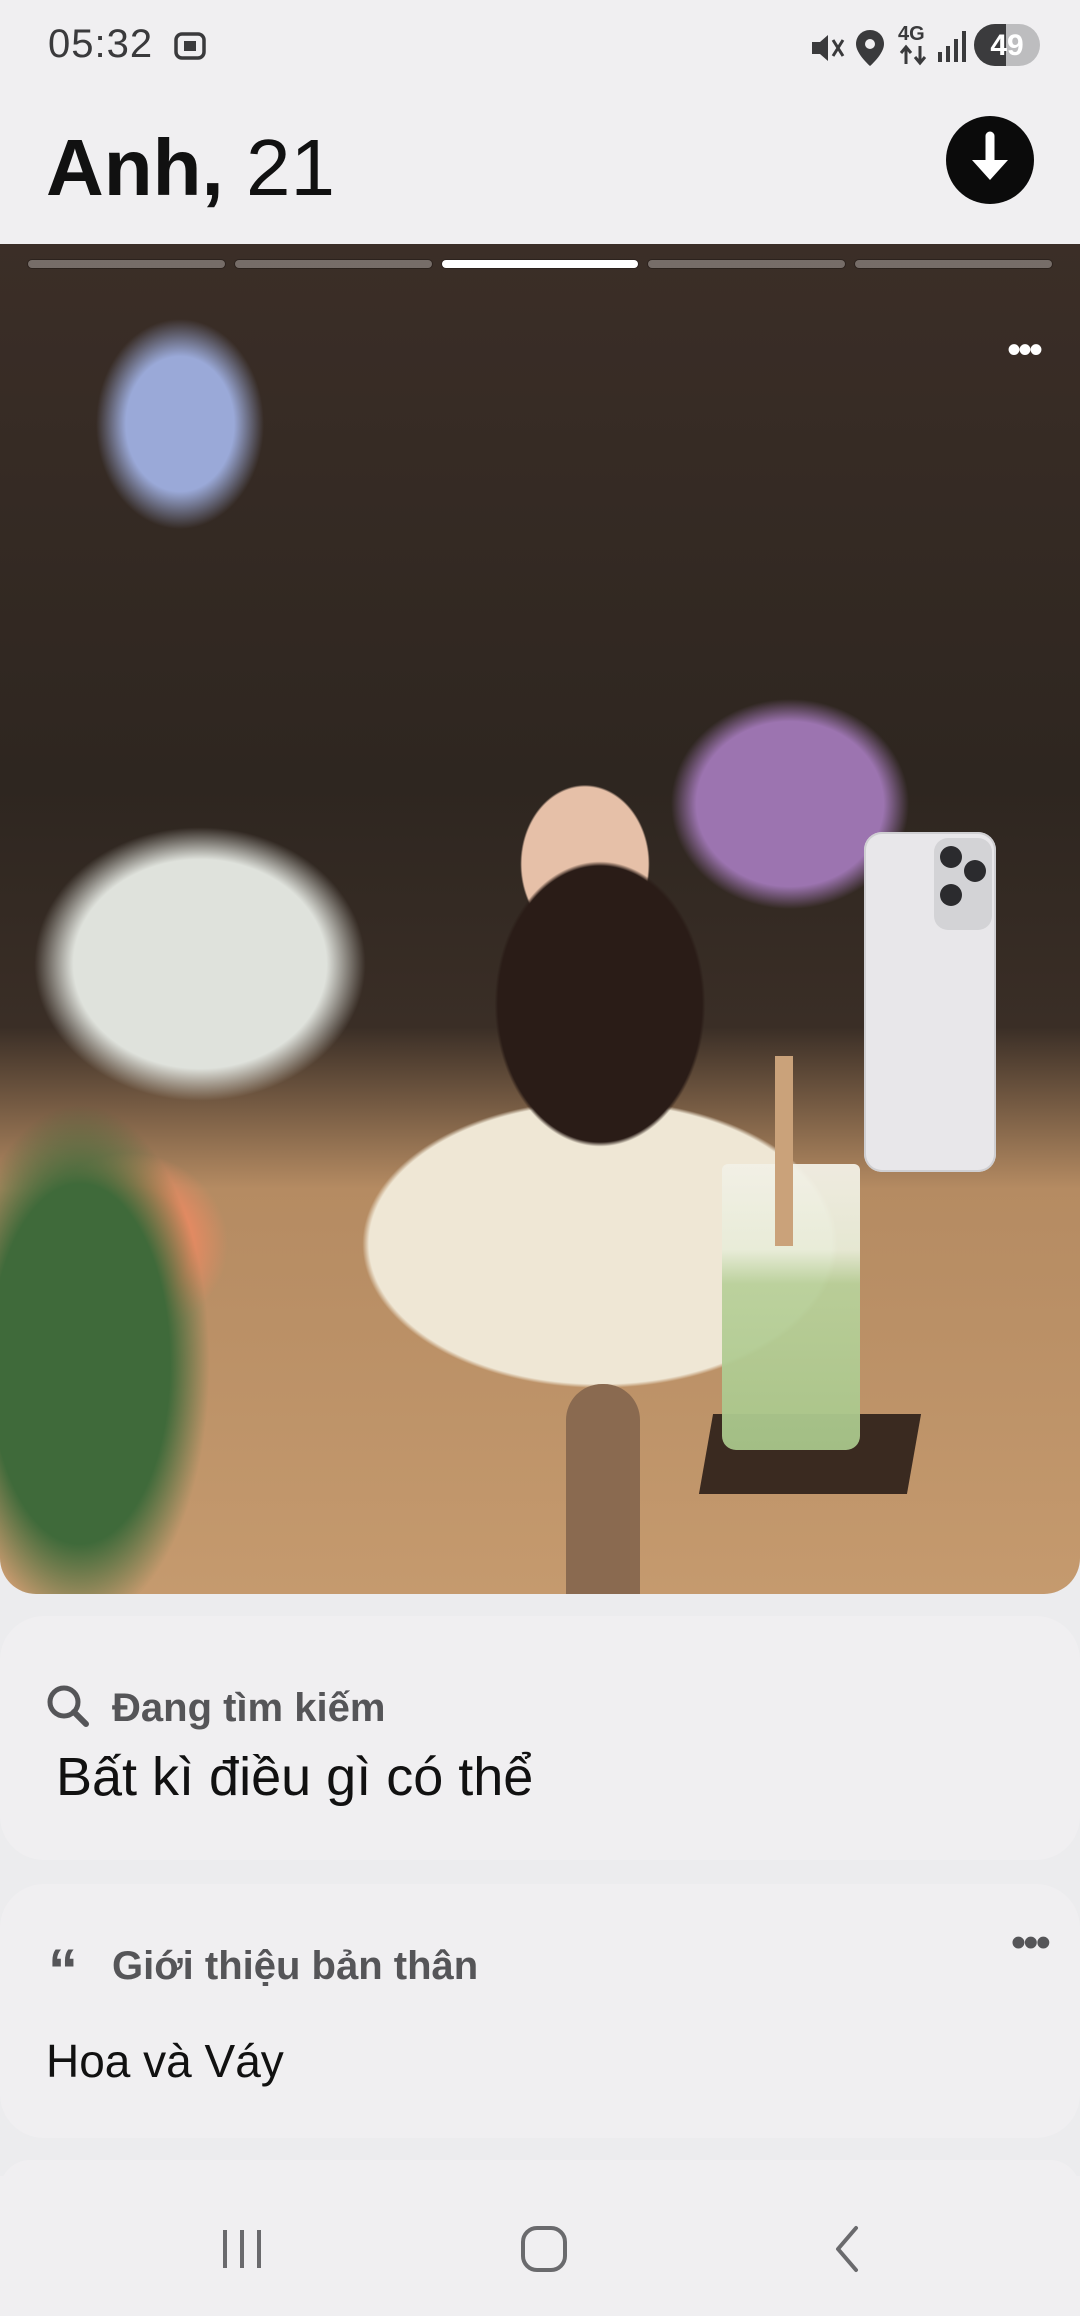 The image size is (1080, 2316). Describe the element at coordinates (165, 2061) in the screenshot. I see `about-value: Hoa và Váy` at that location.